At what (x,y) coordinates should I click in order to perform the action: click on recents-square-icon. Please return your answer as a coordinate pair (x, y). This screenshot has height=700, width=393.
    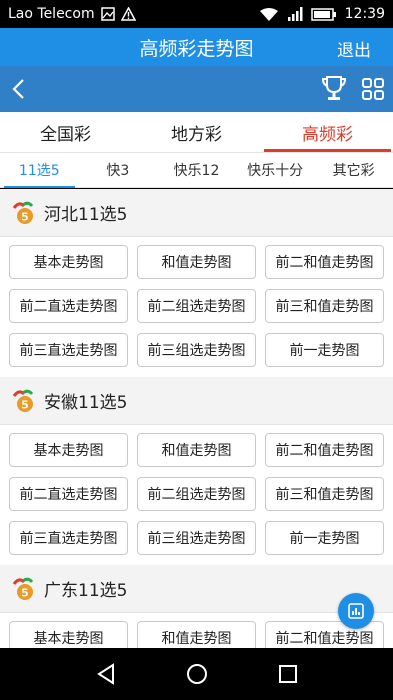
    Looking at the image, I should click on (288, 674).